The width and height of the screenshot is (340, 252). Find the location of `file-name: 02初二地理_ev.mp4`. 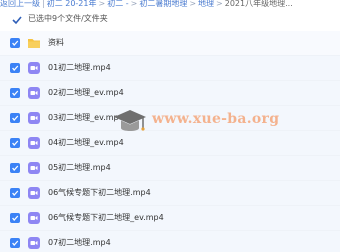

file-name: 02初二地理_ev.mp4 is located at coordinates (86, 93).